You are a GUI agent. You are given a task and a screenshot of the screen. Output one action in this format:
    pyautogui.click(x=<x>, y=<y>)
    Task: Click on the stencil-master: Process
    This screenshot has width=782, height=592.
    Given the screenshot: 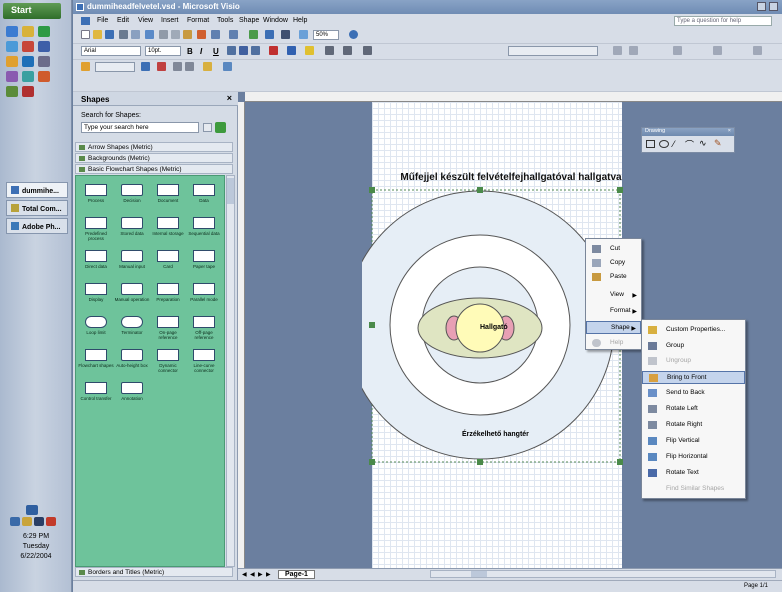 What is the action you would take?
    pyautogui.click(x=96, y=193)
    